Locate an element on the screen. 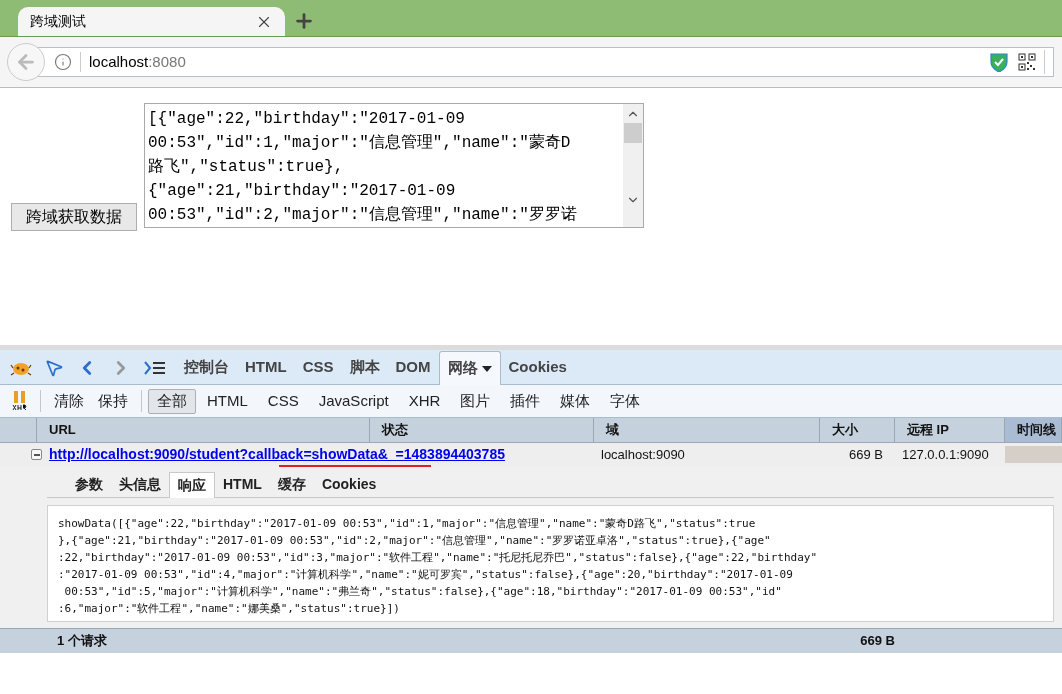  result-textarea: [{"age":22,"birthday":"2017-01-09 00:53","id":1,"major":"信息管理","name":"蒙奇D 路飞","status":true}, {"age":21,"birthday":"2017-01-09 00:53","id":2,"major":"信息管理","name":"罗罗诺 is located at coordinates (394, 165).